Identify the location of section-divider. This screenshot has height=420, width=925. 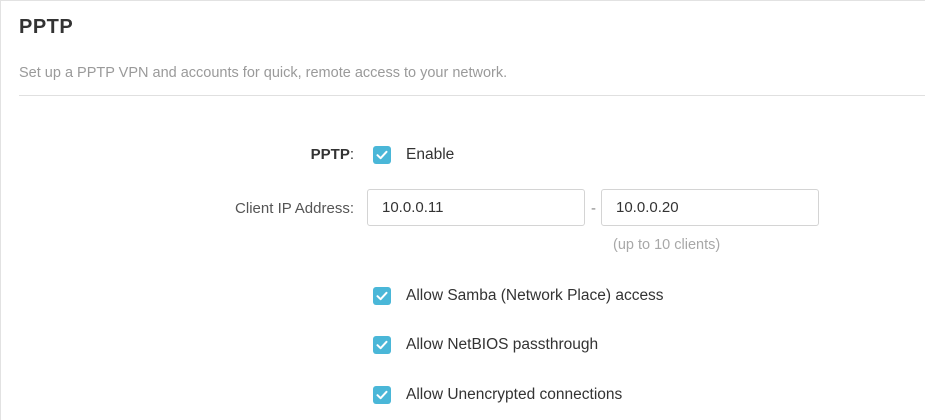
(472, 95).